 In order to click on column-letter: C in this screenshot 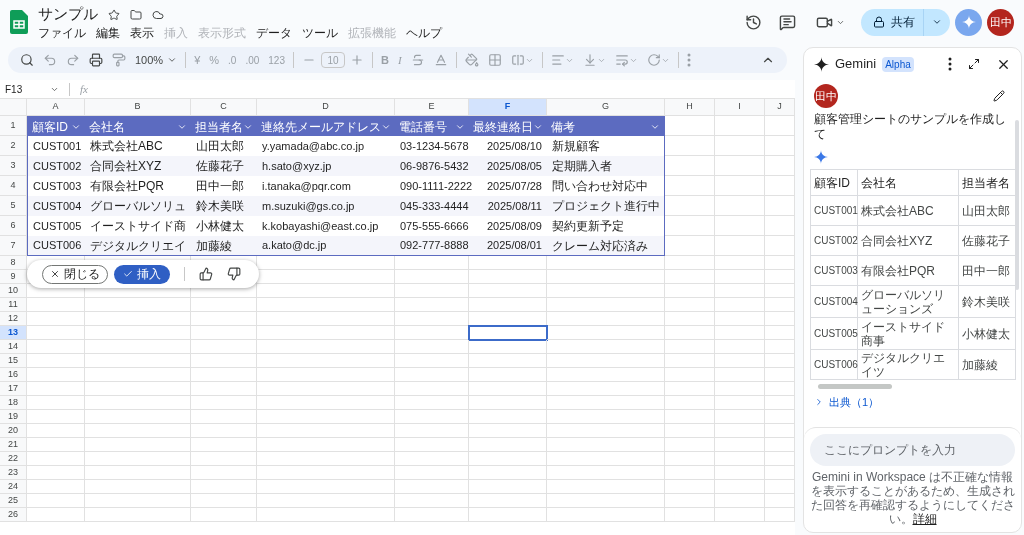, I will do `click(224, 107)`.